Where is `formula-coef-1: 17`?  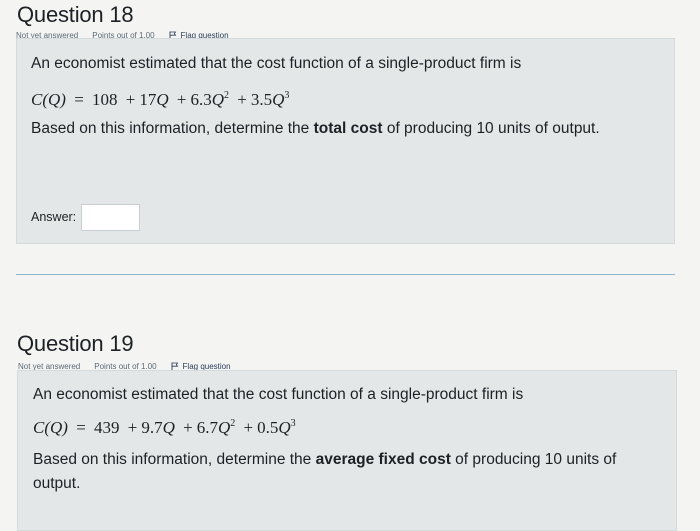 formula-coef-1: 17 is located at coordinates (148, 99).